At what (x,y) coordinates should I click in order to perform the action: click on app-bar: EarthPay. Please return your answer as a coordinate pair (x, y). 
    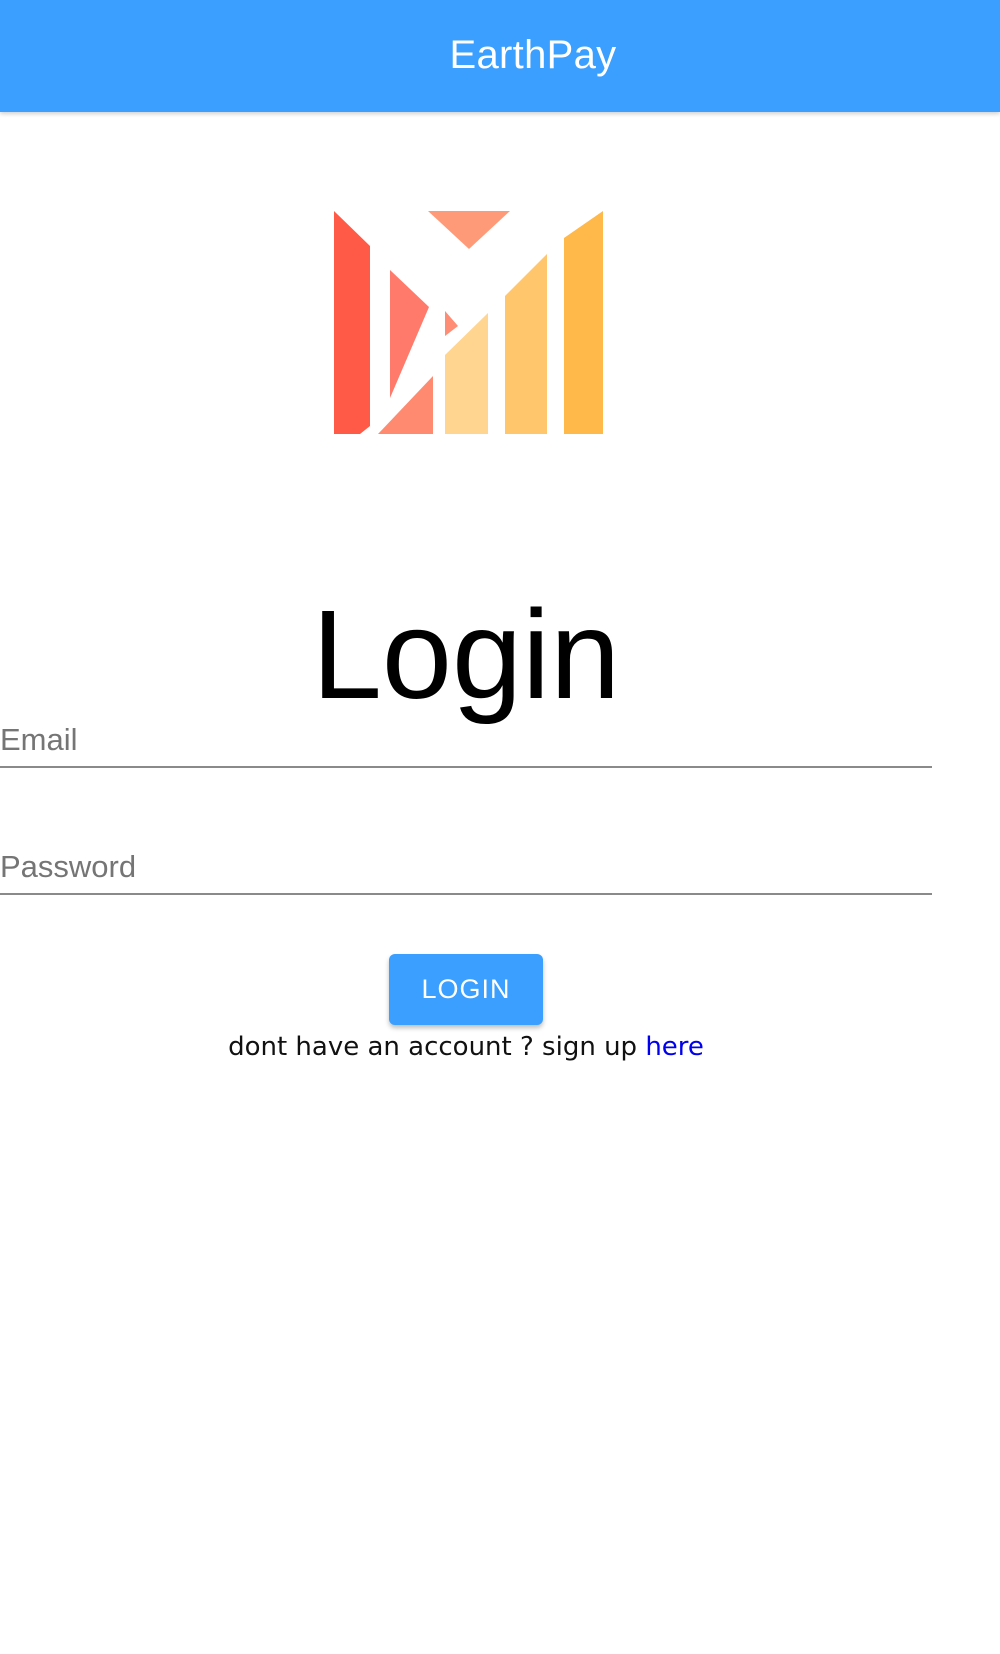
    Looking at the image, I should click on (500, 56).